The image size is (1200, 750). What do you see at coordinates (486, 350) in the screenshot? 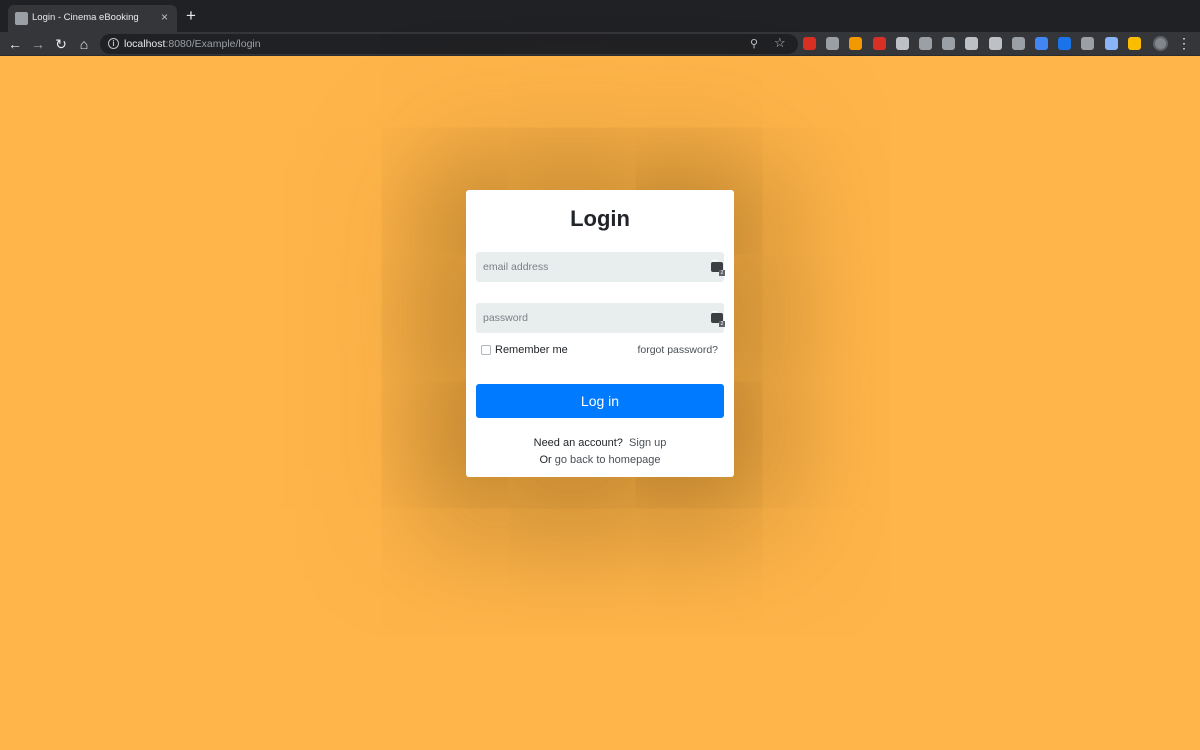
I see `remember-me-checkbox` at bounding box center [486, 350].